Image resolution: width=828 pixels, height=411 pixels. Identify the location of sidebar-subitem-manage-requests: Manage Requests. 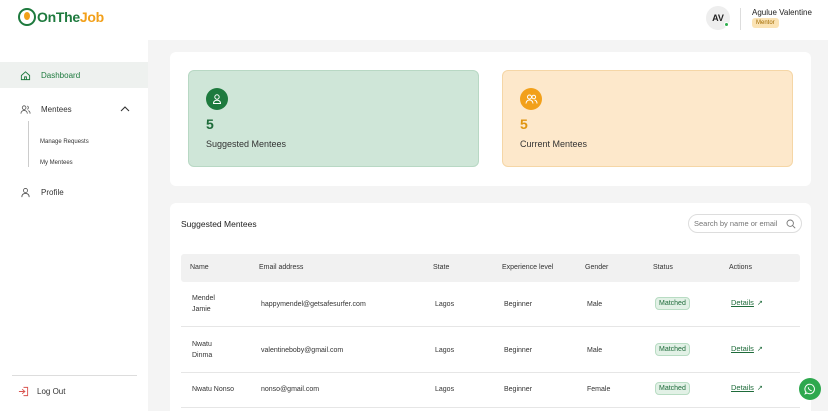
(64, 142).